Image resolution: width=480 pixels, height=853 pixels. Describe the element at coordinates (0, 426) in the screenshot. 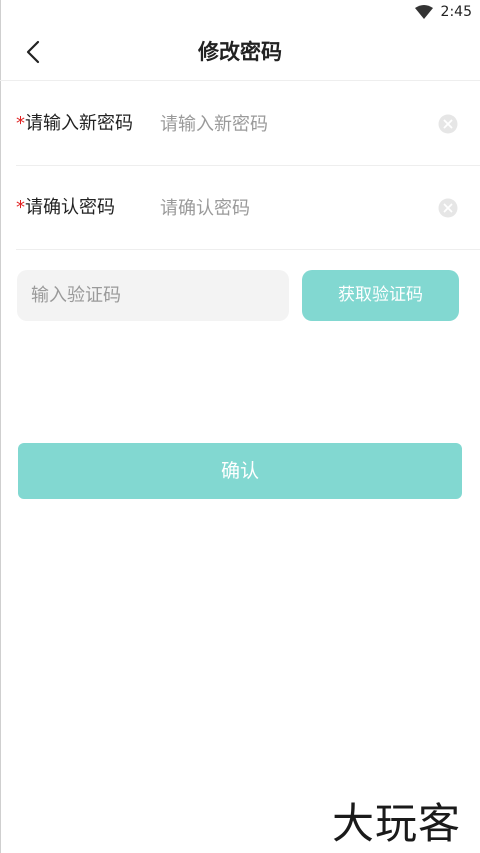

I see `left-edge-border` at that location.